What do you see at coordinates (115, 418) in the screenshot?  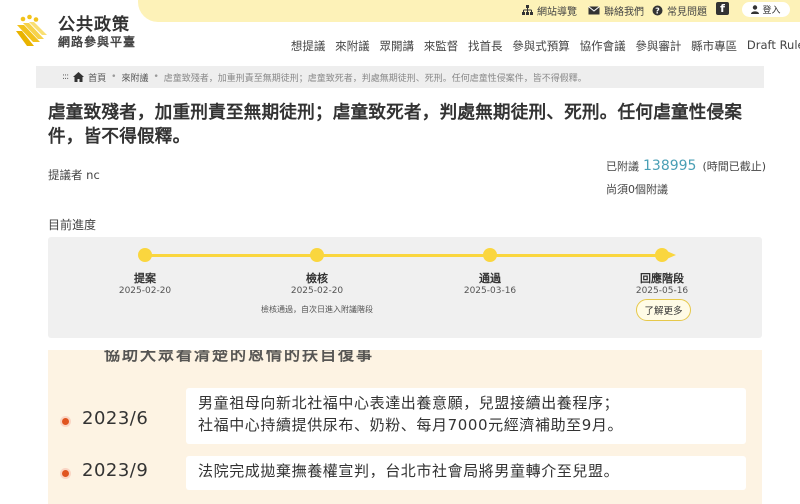 I see `timeline-year: 2023/6` at bounding box center [115, 418].